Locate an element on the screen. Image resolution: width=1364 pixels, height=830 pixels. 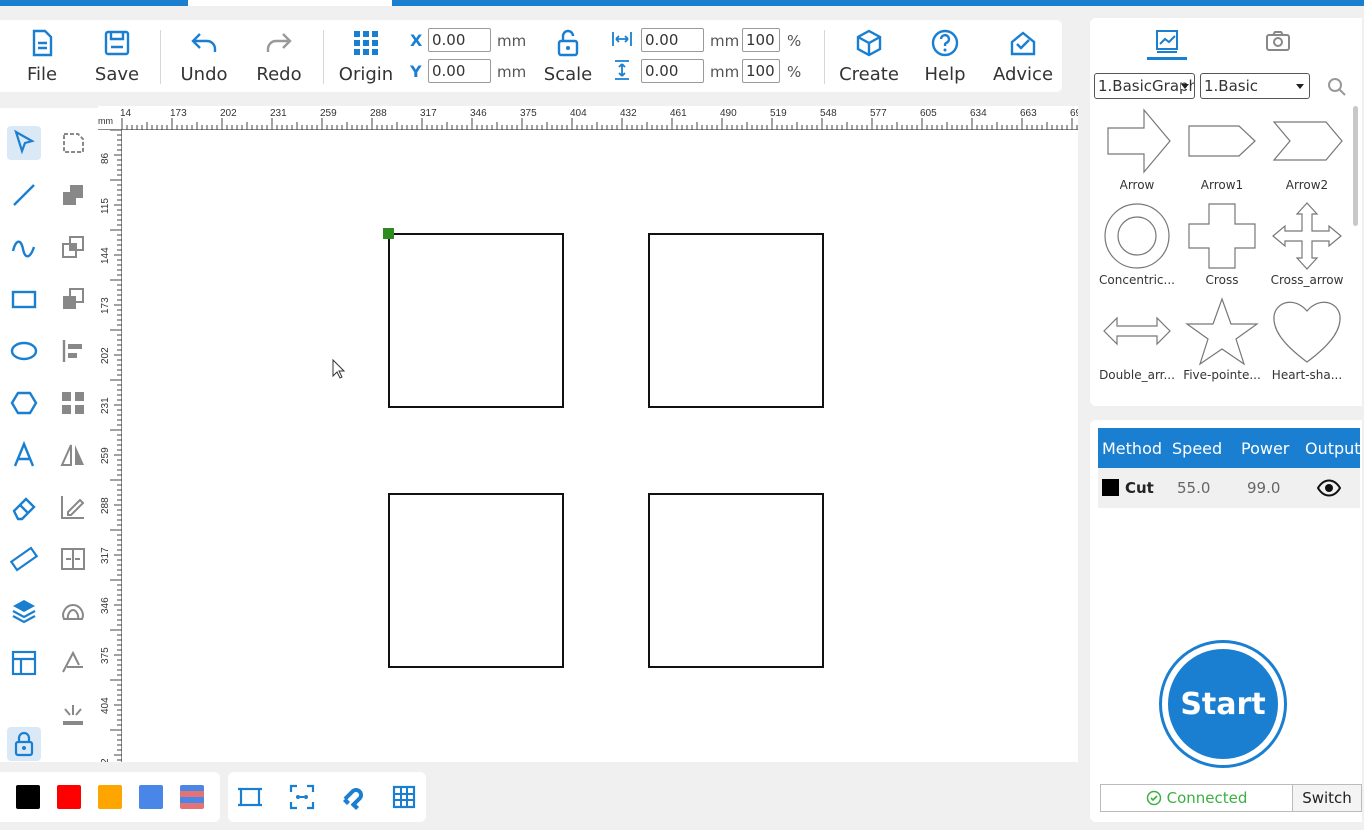
text-tool is located at coordinates (24, 455).